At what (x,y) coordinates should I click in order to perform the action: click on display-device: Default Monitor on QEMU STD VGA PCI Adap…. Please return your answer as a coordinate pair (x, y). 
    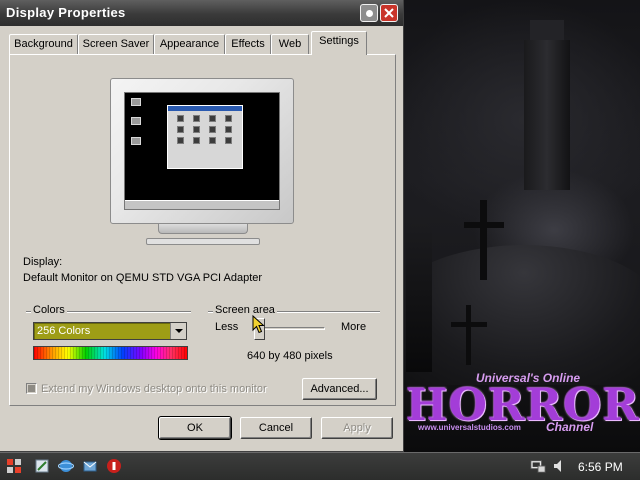
    Looking at the image, I should click on (143, 278).